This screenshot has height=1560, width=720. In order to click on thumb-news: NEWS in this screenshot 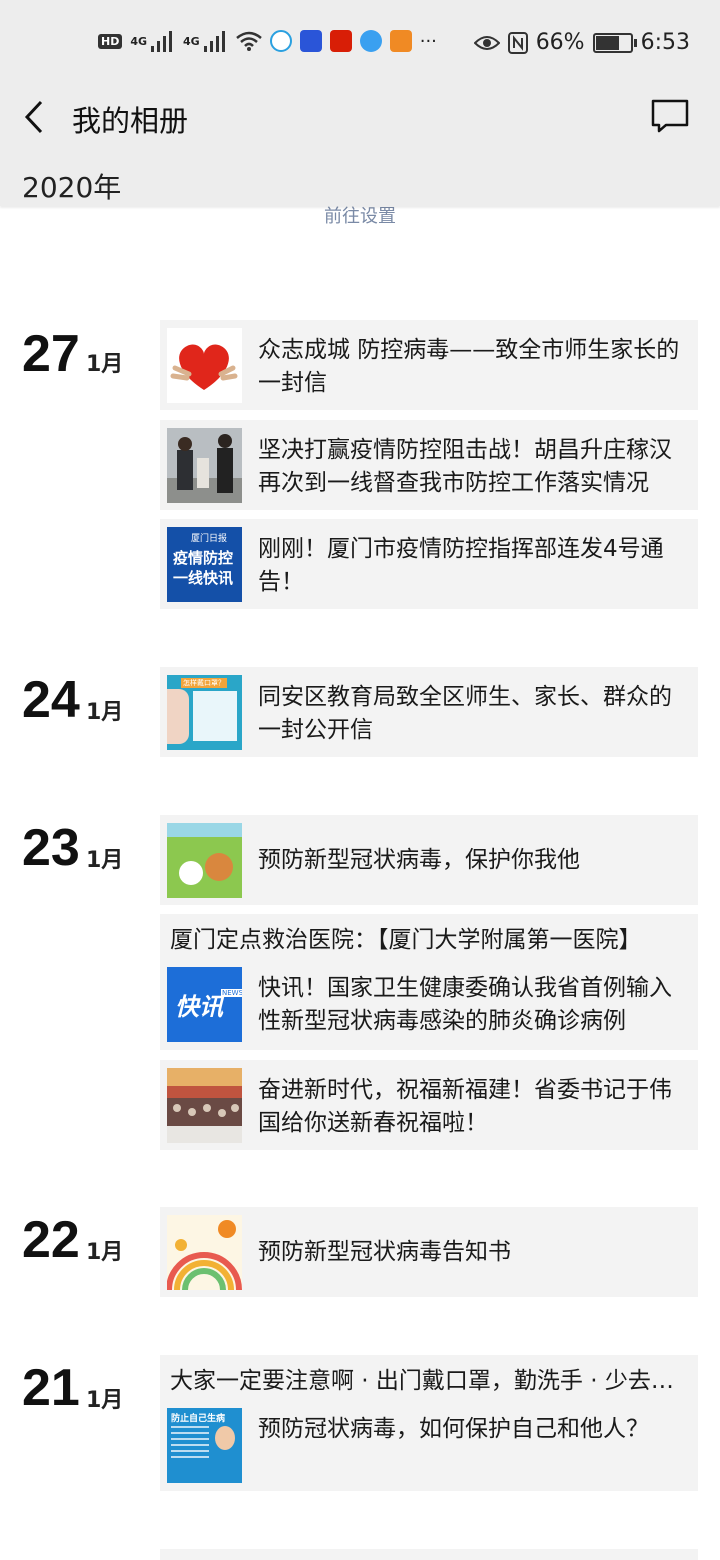, I will do `click(231, 993)`.